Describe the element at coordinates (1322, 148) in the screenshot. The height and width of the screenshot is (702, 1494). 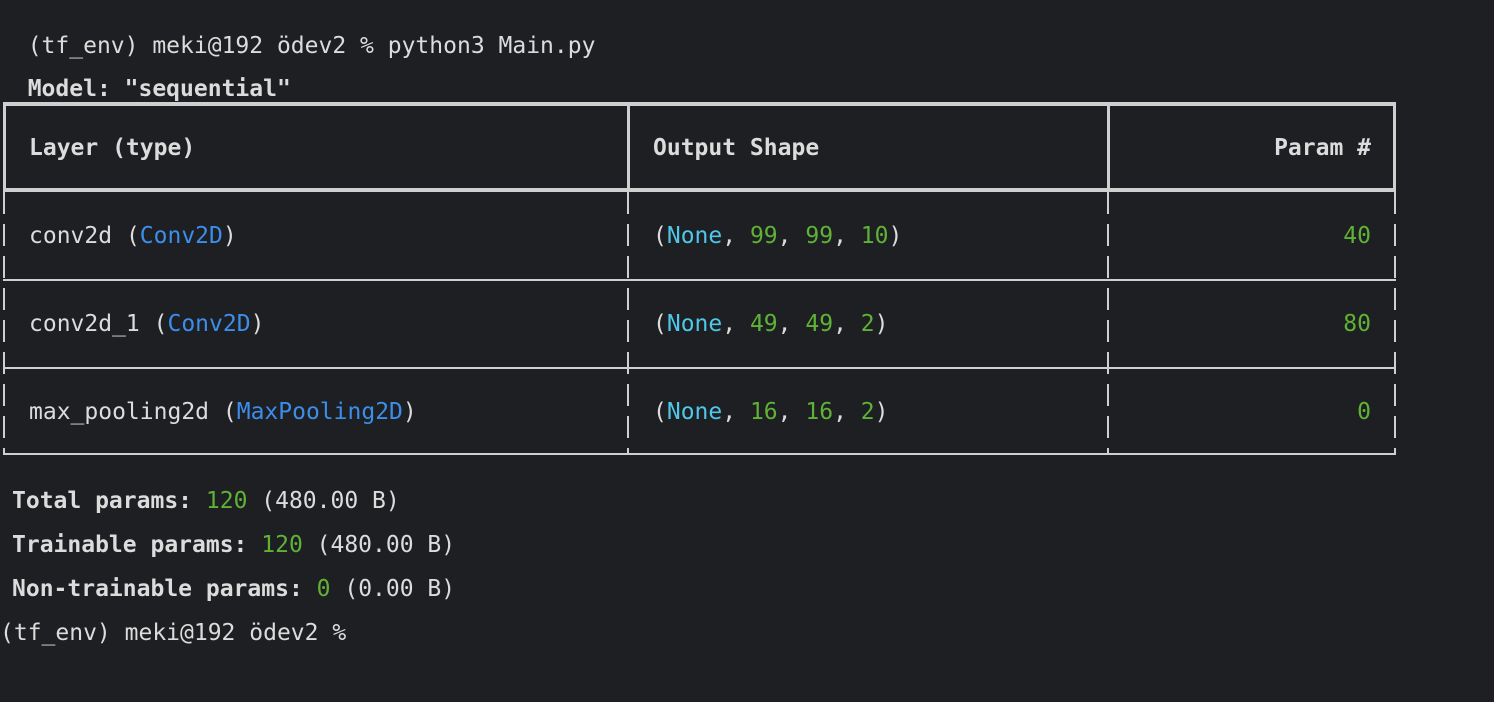
I see `header-param-count: Param #` at that location.